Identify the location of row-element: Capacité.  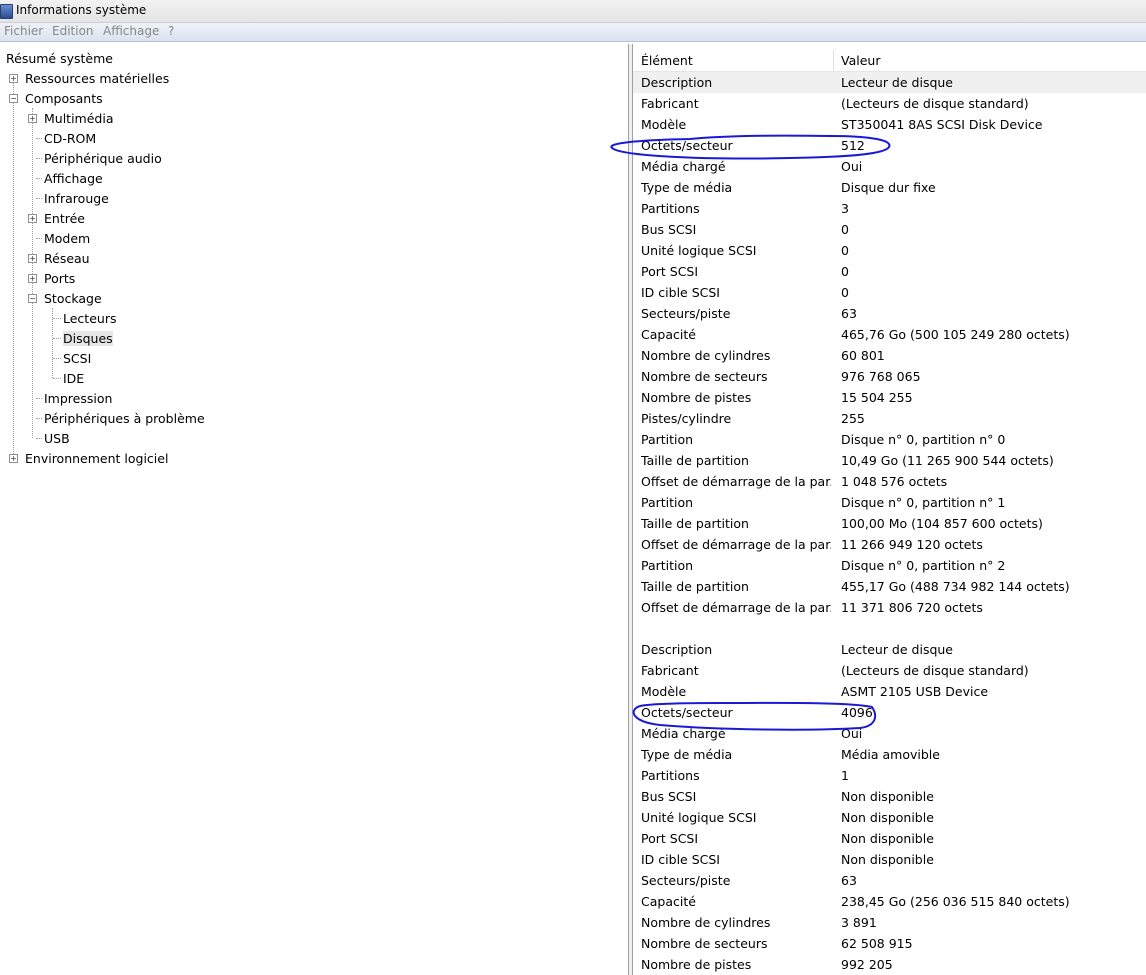
(668, 901).